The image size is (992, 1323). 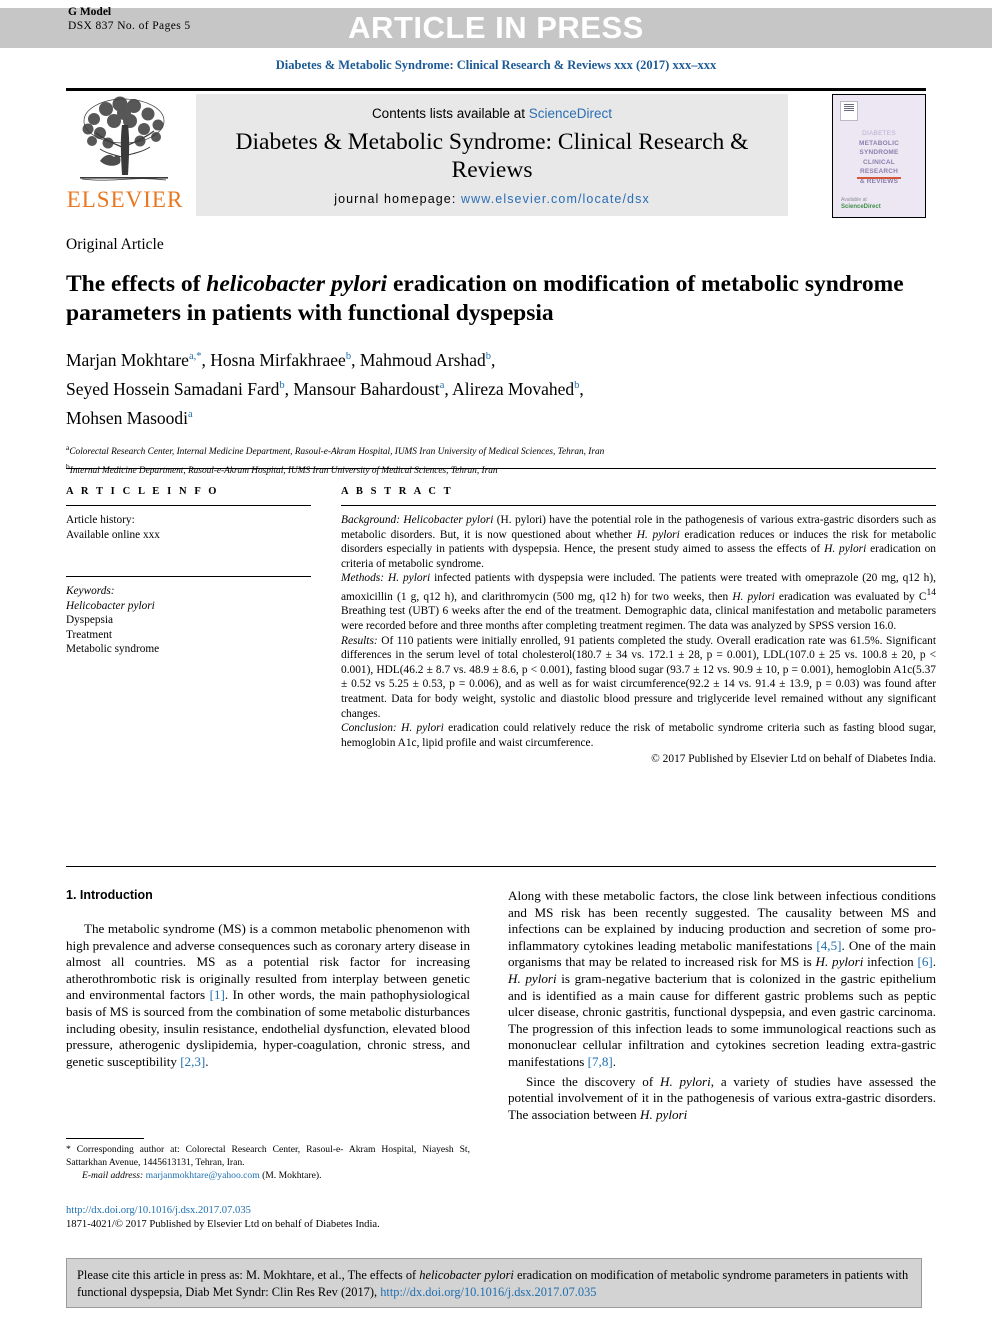 I want to click on abstract-isotope-superscript: 14, so click(x=931, y=592).